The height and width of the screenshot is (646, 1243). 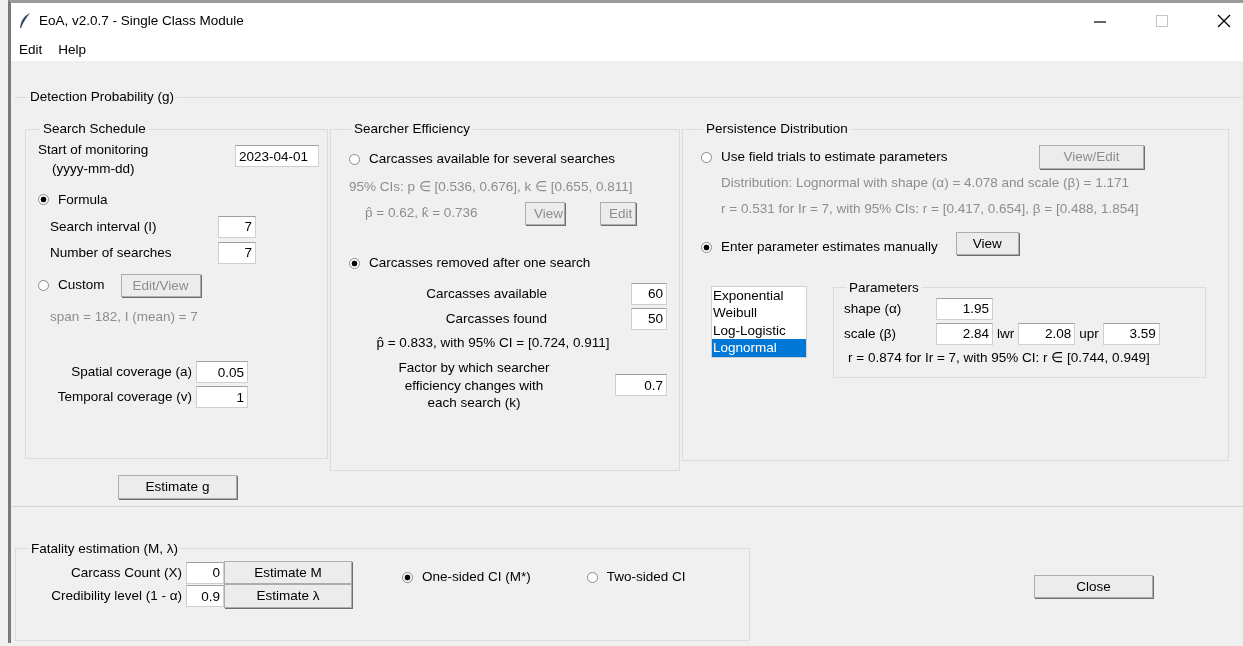 I want to click on result-text: r = 0.874 for Ir = 7, with 95% CI: r ∈ [0.744, 0.949], so click(x=999, y=357).